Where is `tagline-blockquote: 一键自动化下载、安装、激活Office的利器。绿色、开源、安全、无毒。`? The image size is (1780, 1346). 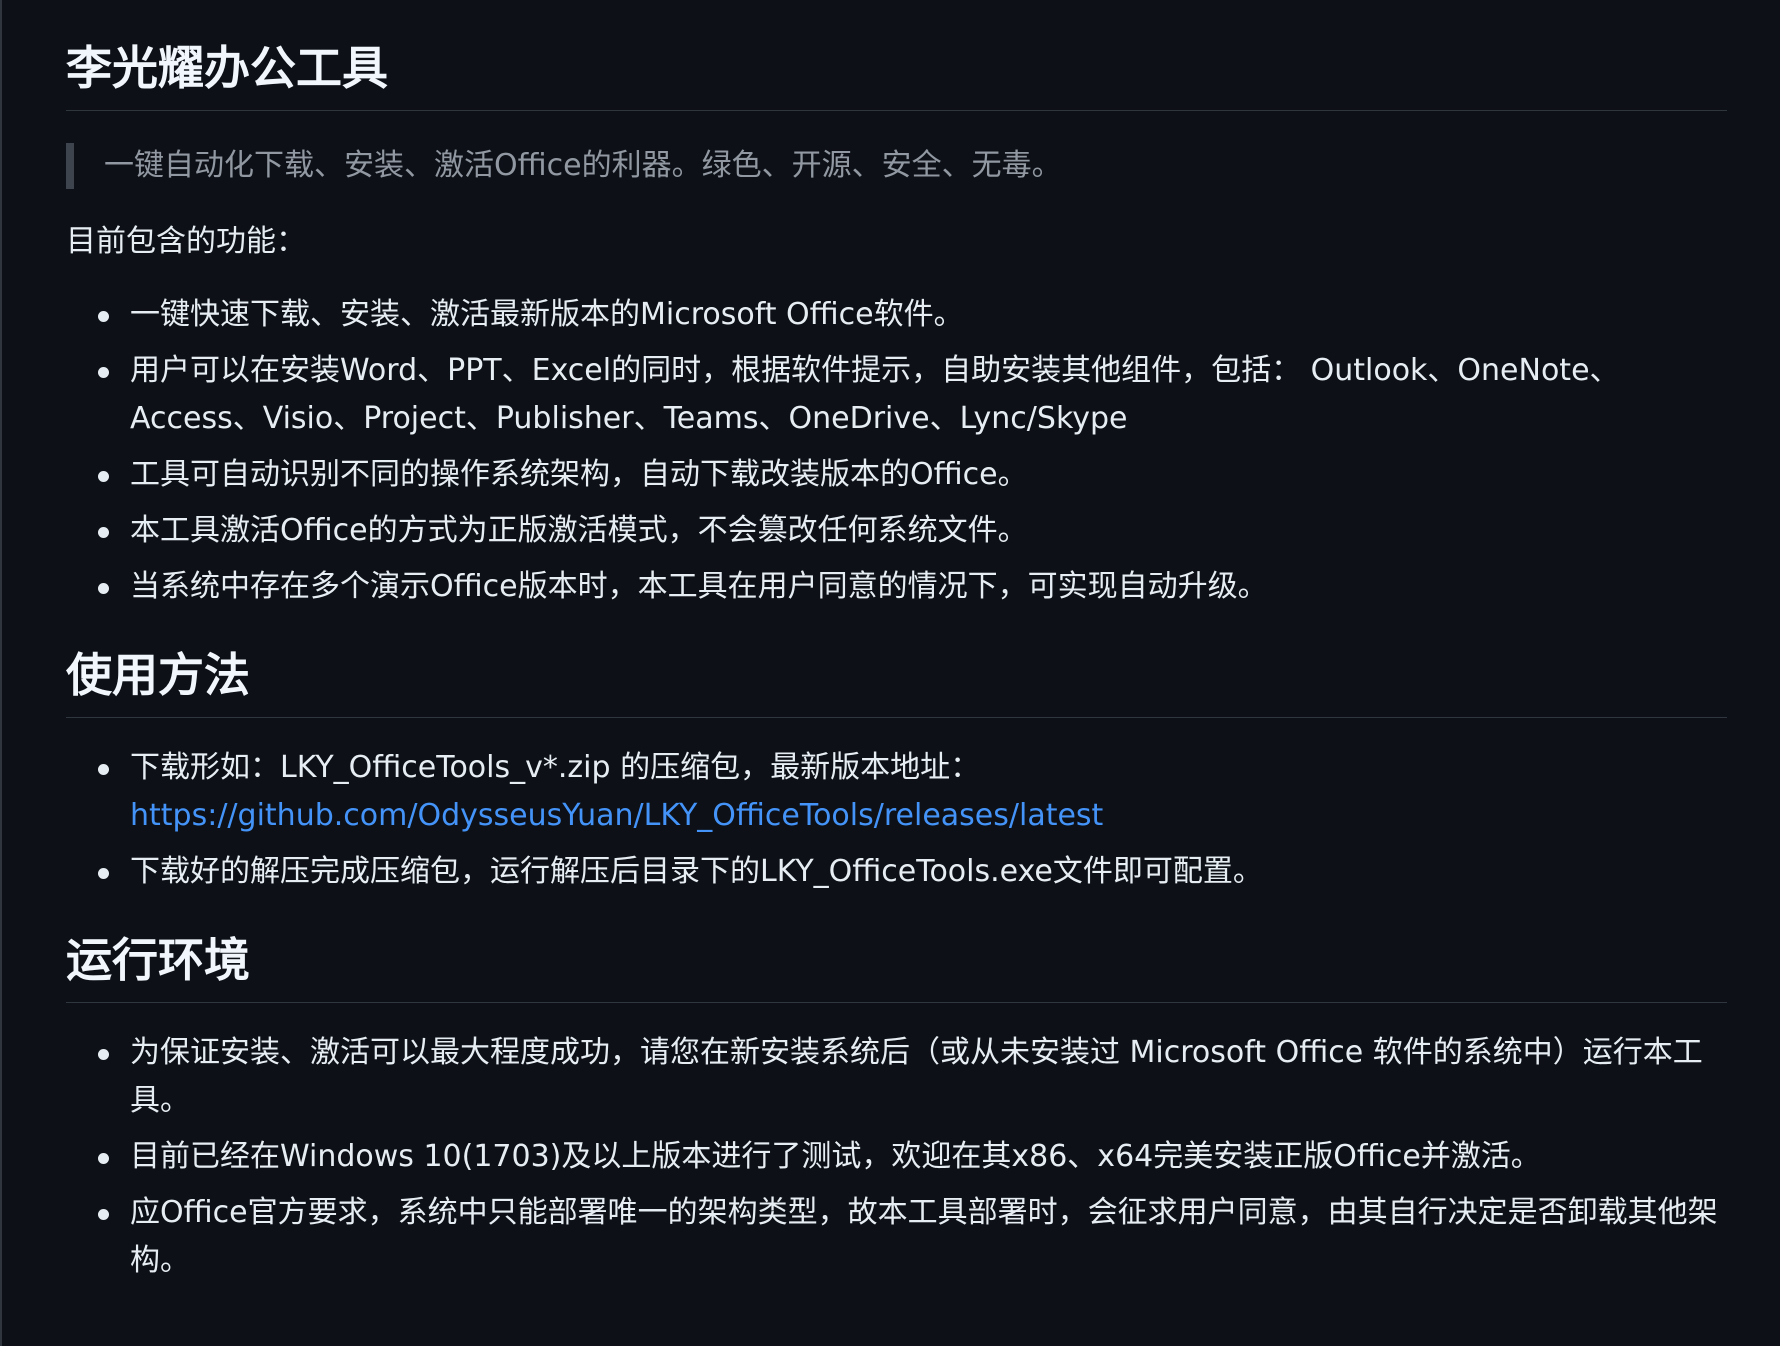
tagline-blockquote: 一键自动化下载、安装、激活Office的利器。绿色、开源、安全、无毒。 is located at coordinates (896, 166).